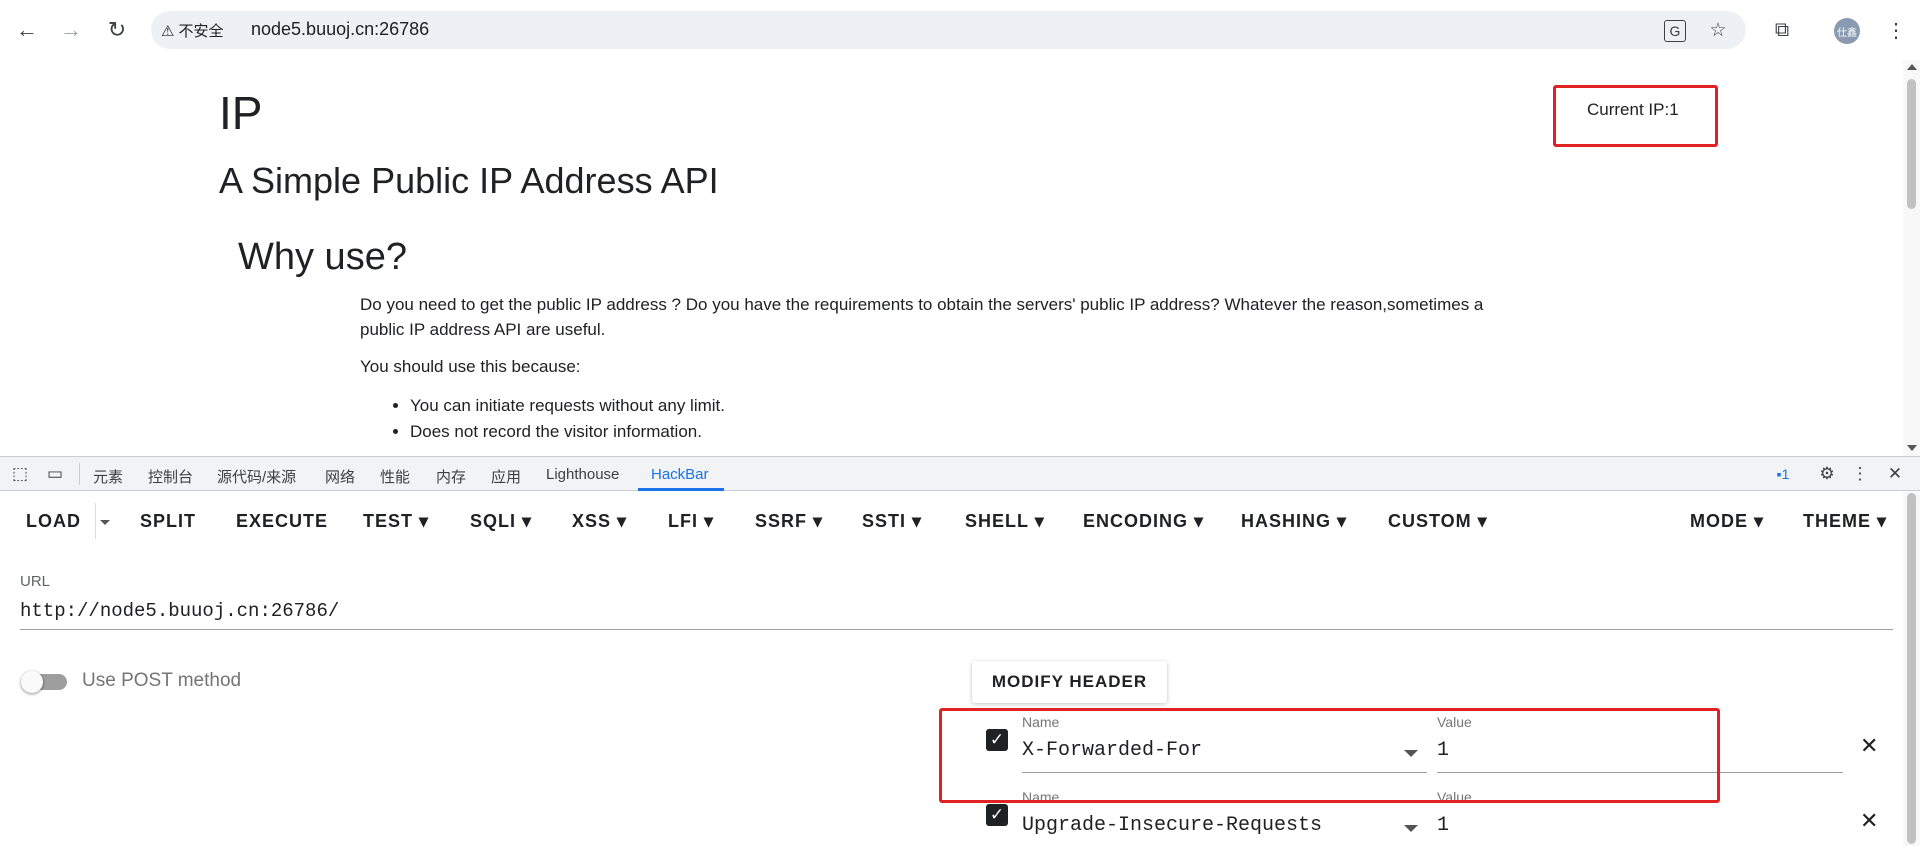 The width and height of the screenshot is (1920, 846). What do you see at coordinates (282, 521) in the screenshot?
I see `execute-button: EXECUTE` at bounding box center [282, 521].